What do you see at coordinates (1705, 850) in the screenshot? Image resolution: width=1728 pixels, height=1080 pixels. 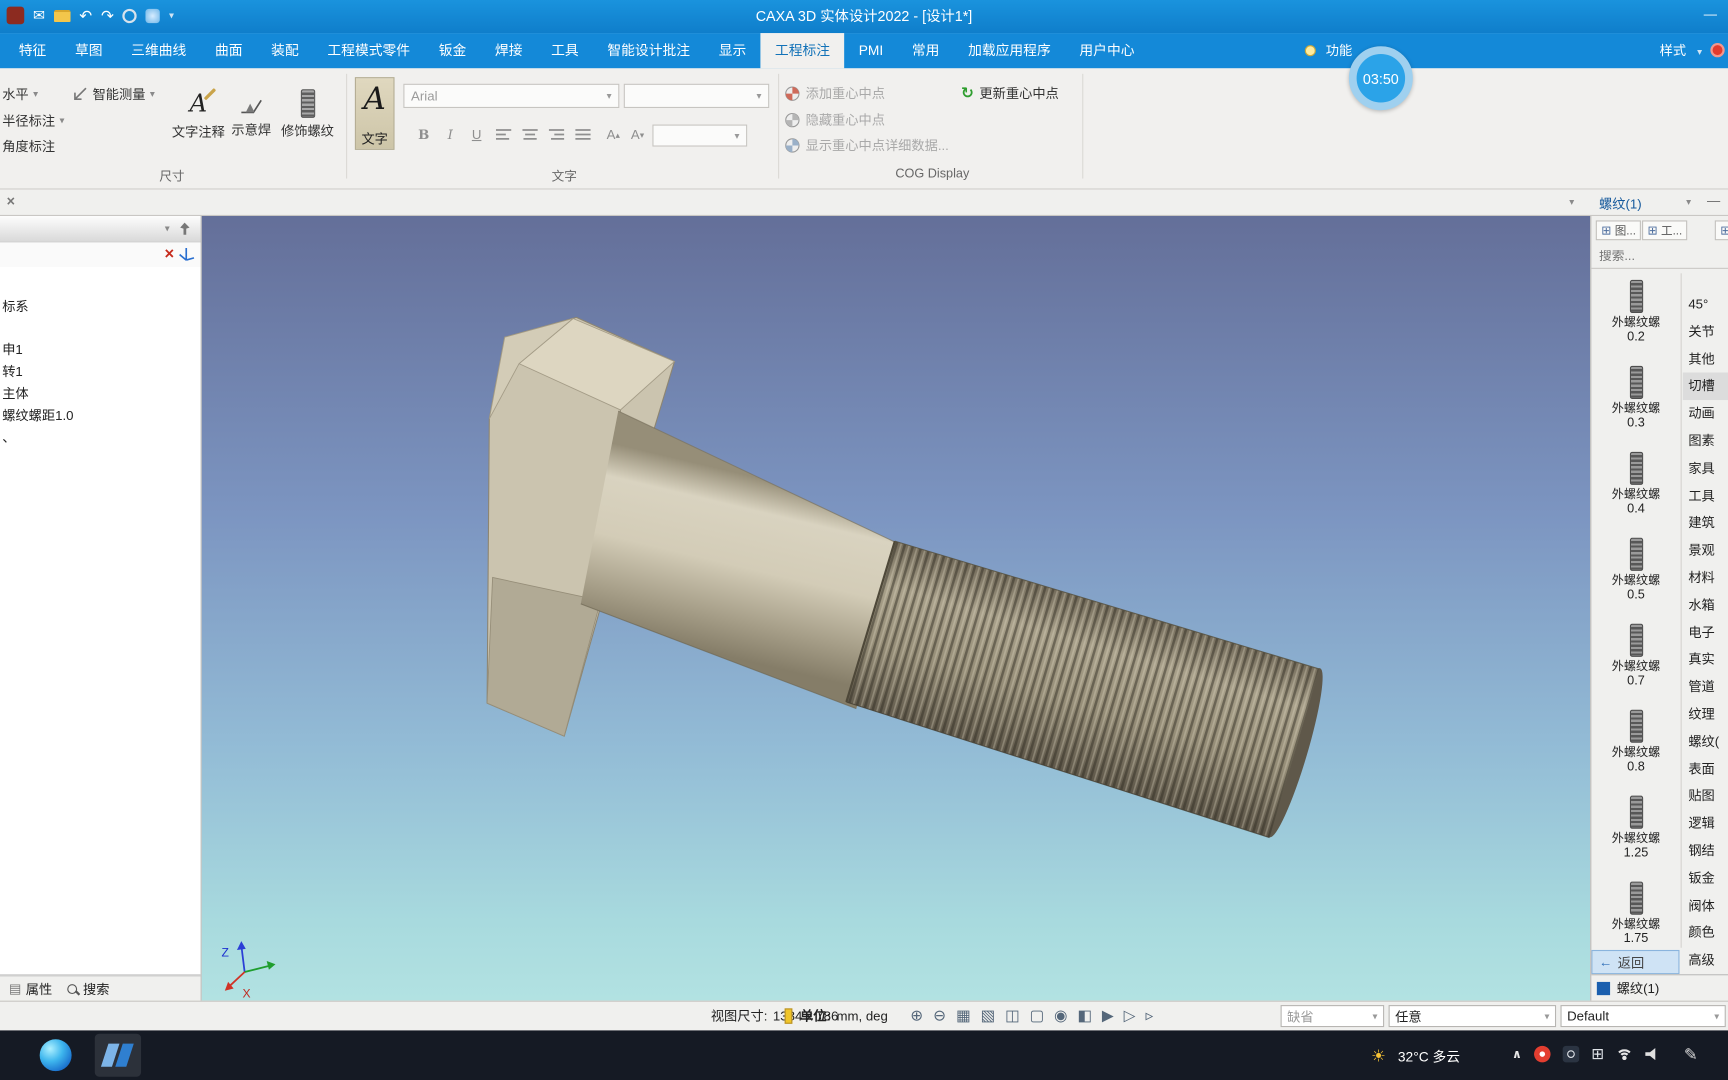 I see `library-category: 钢结` at bounding box center [1705, 850].